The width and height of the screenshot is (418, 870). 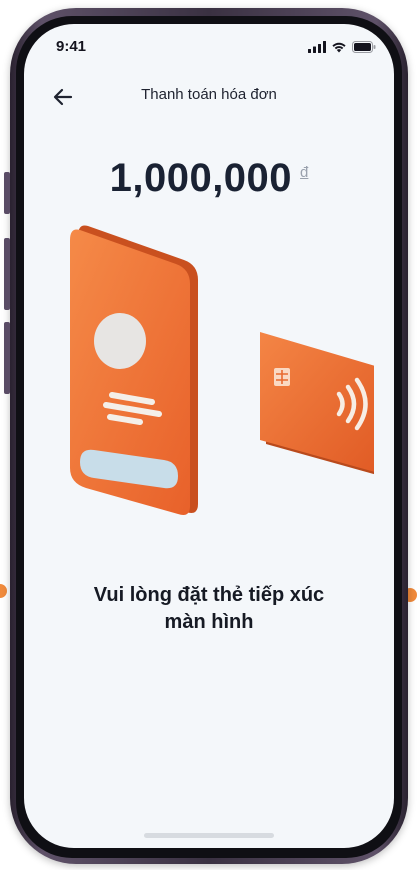 What do you see at coordinates (339, 47) in the screenshot?
I see `wifi-icon` at bounding box center [339, 47].